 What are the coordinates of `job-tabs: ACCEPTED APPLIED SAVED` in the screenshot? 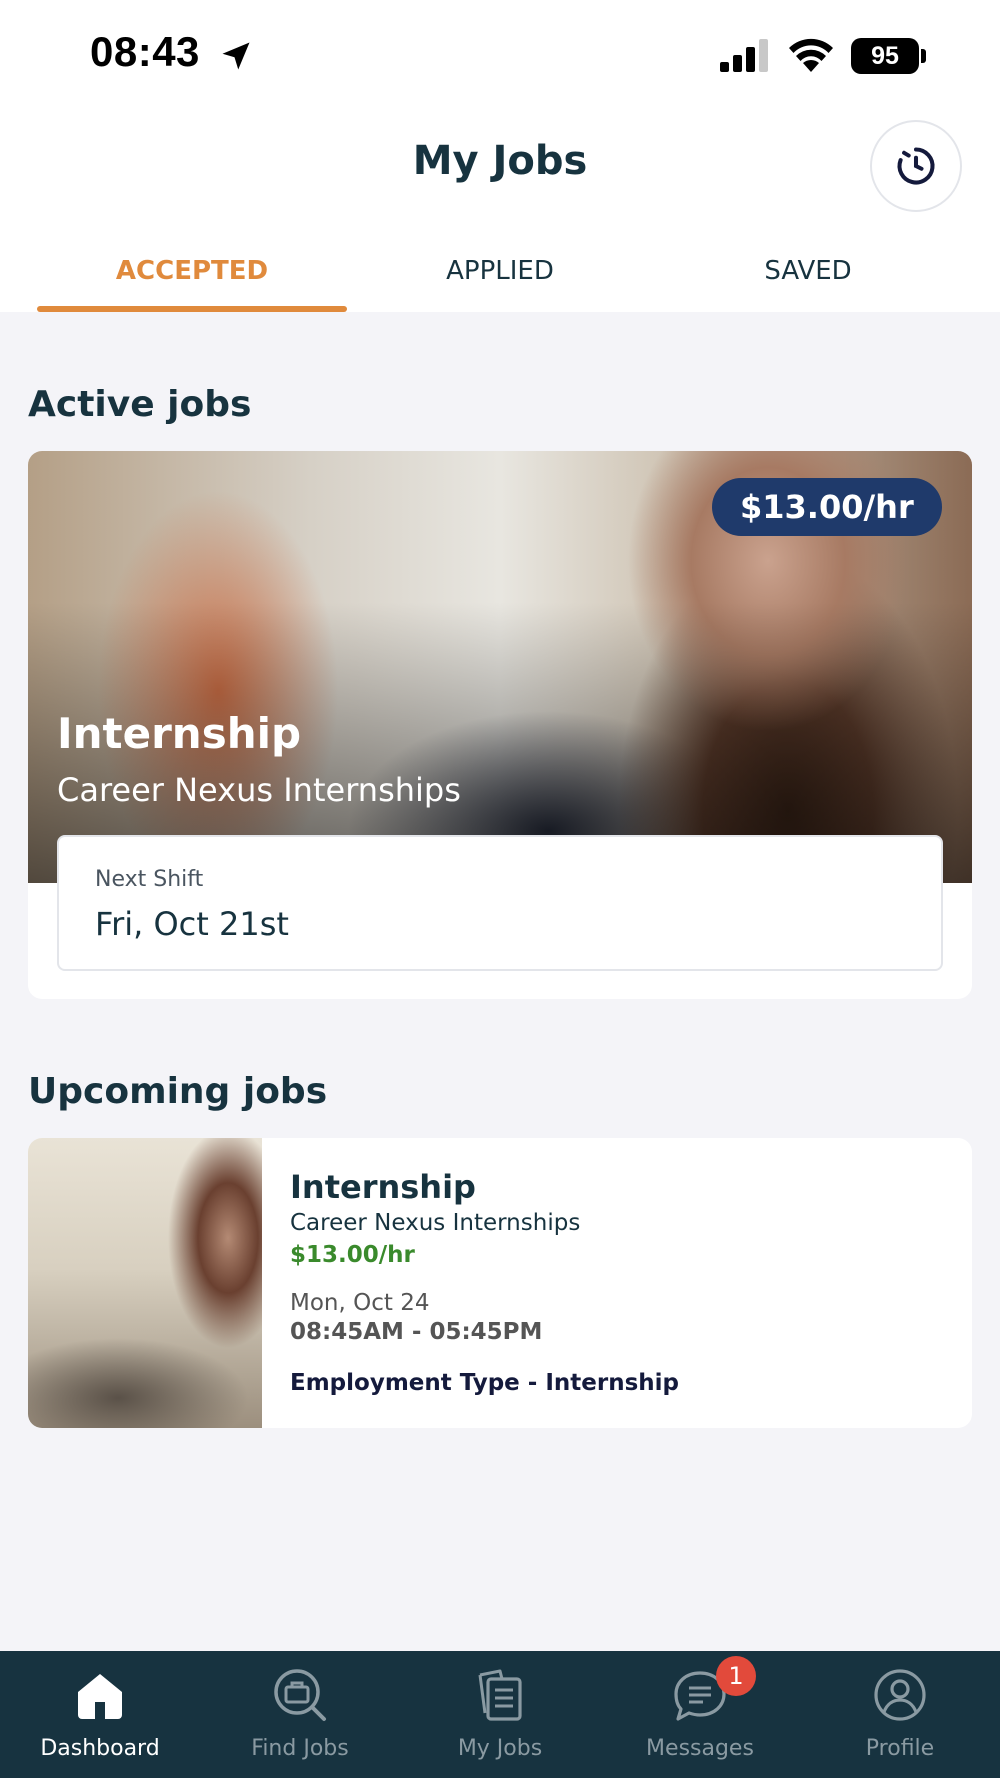 It's located at (500, 277).